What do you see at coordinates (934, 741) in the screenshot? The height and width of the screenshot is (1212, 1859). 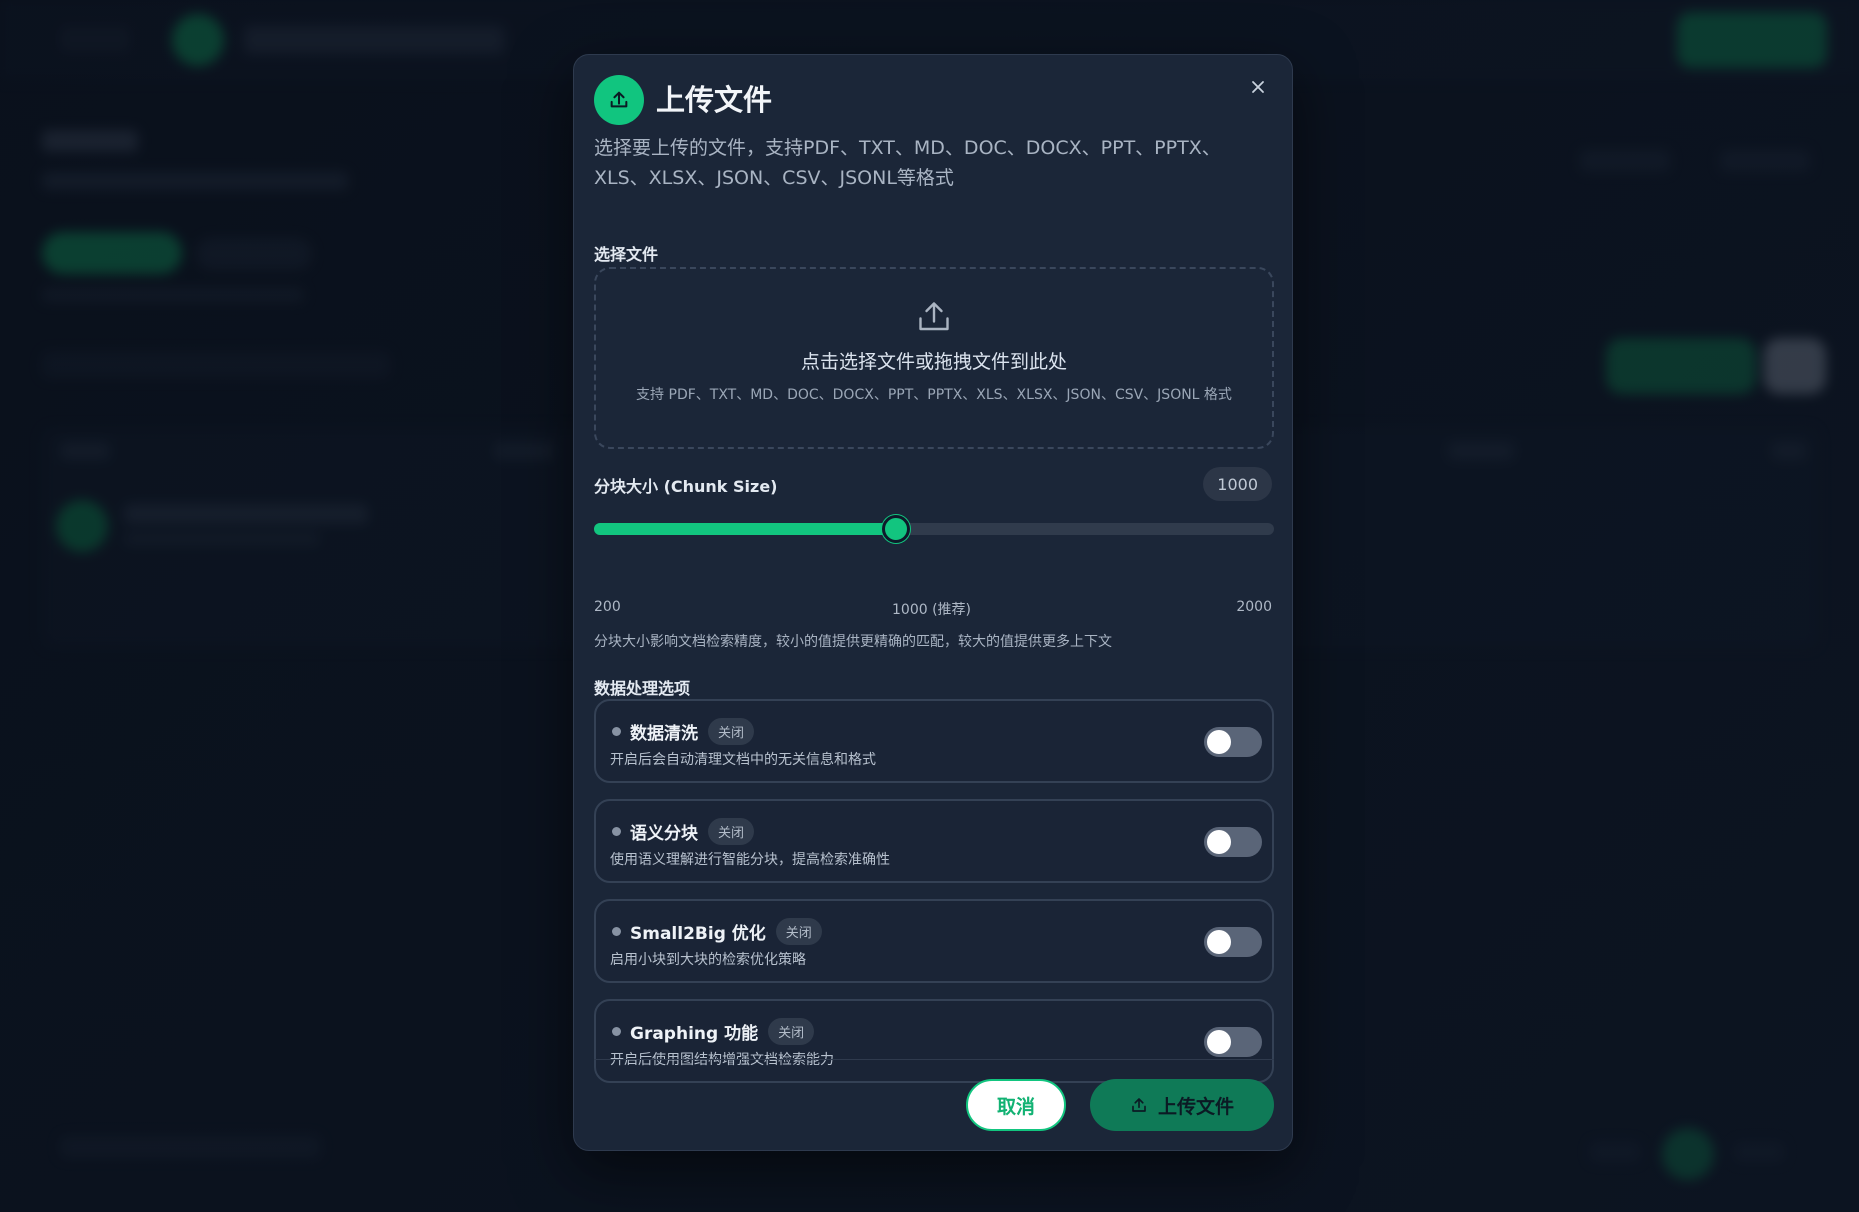 I see `option-data-cleaning: 数据清洗 关闭 开启后会自动清理文档中的无关信息和格式` at bounding box center [934, 741].